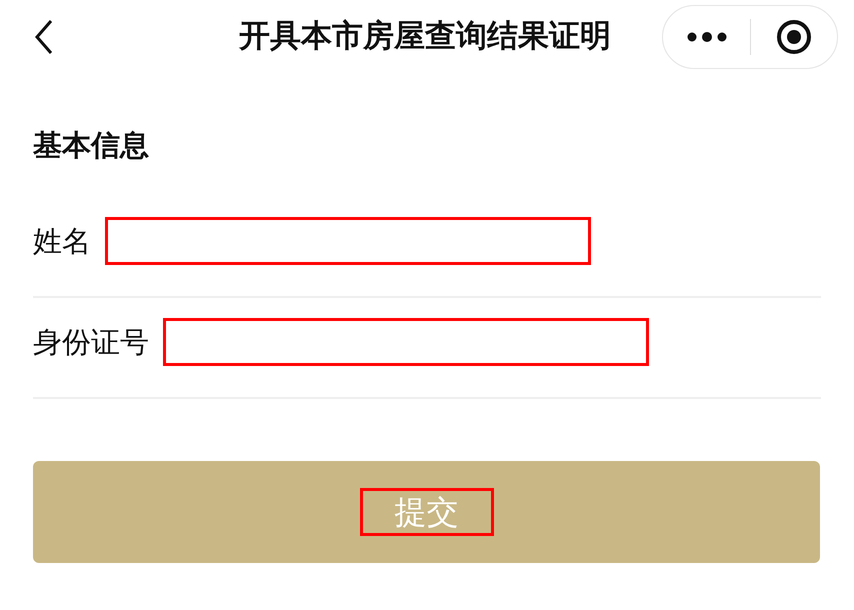 The width and height of the screenshot is (854, 610). What do you see at coordinates (91, 145) in the screenshot?
I see `section-title: 基本信息` at bounding box center [91, 145].